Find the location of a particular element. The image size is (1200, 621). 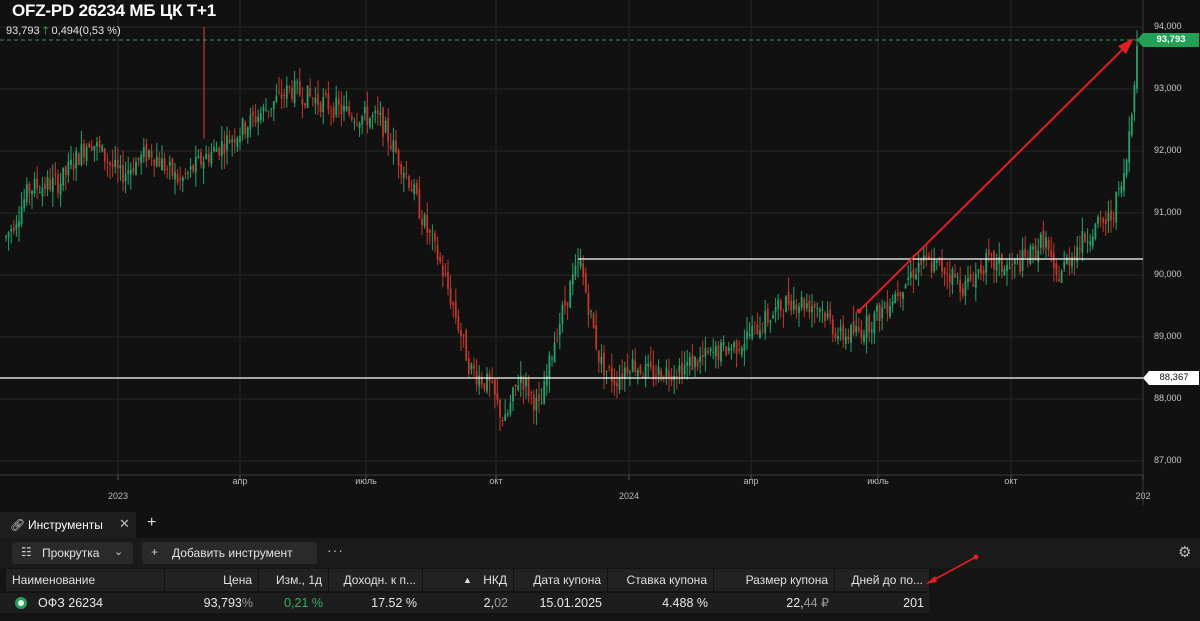

add-tab-icon: + is located at coordinates (151, 523).